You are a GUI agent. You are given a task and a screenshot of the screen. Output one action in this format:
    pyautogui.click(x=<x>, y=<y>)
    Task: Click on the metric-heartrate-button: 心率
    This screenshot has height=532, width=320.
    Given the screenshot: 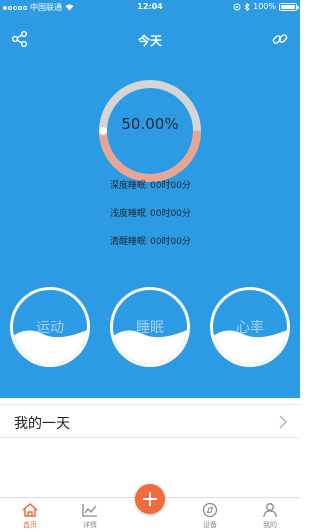 What is the action you would take?
    pyautogui.click(x=250, y=327)
    